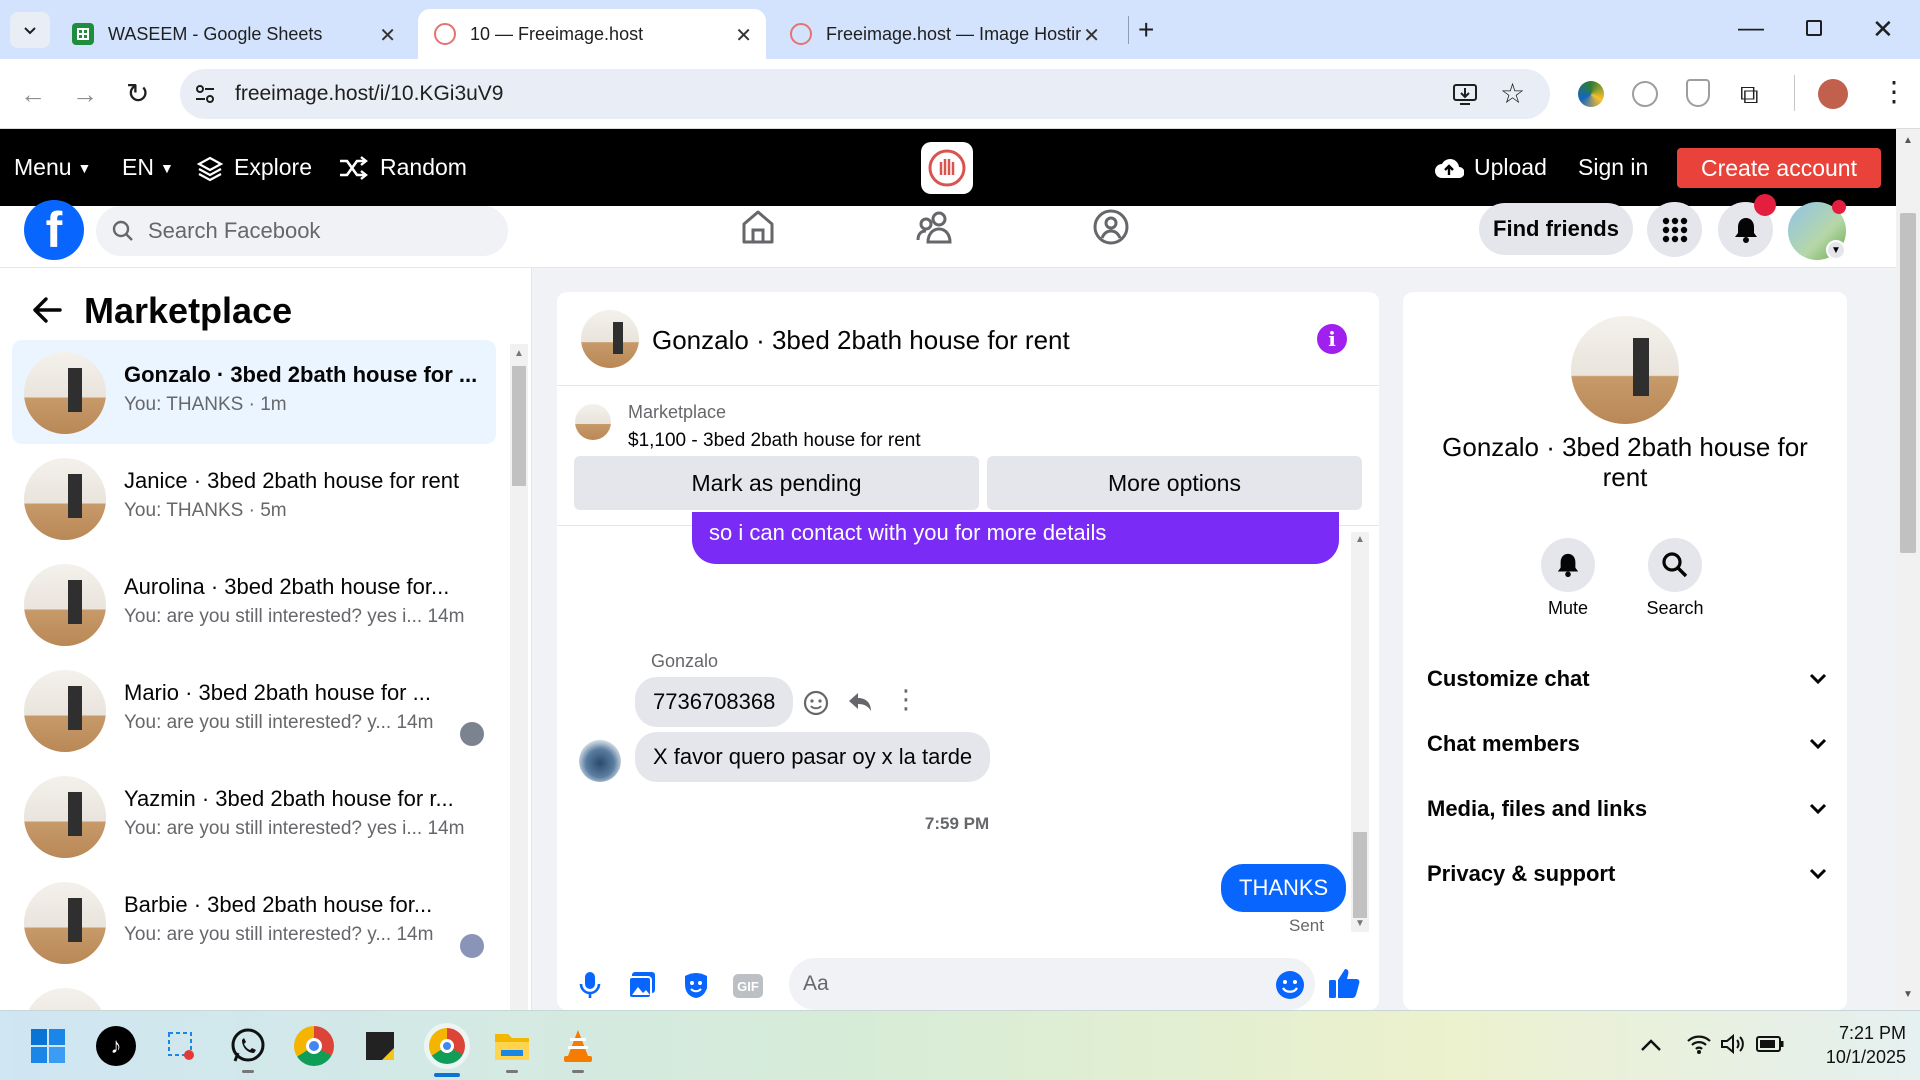  What do you see at coordinates (52, 167) in the screenshot?
I see `menu-dropdown: Menu ▼` at bounding box center [52, 167].